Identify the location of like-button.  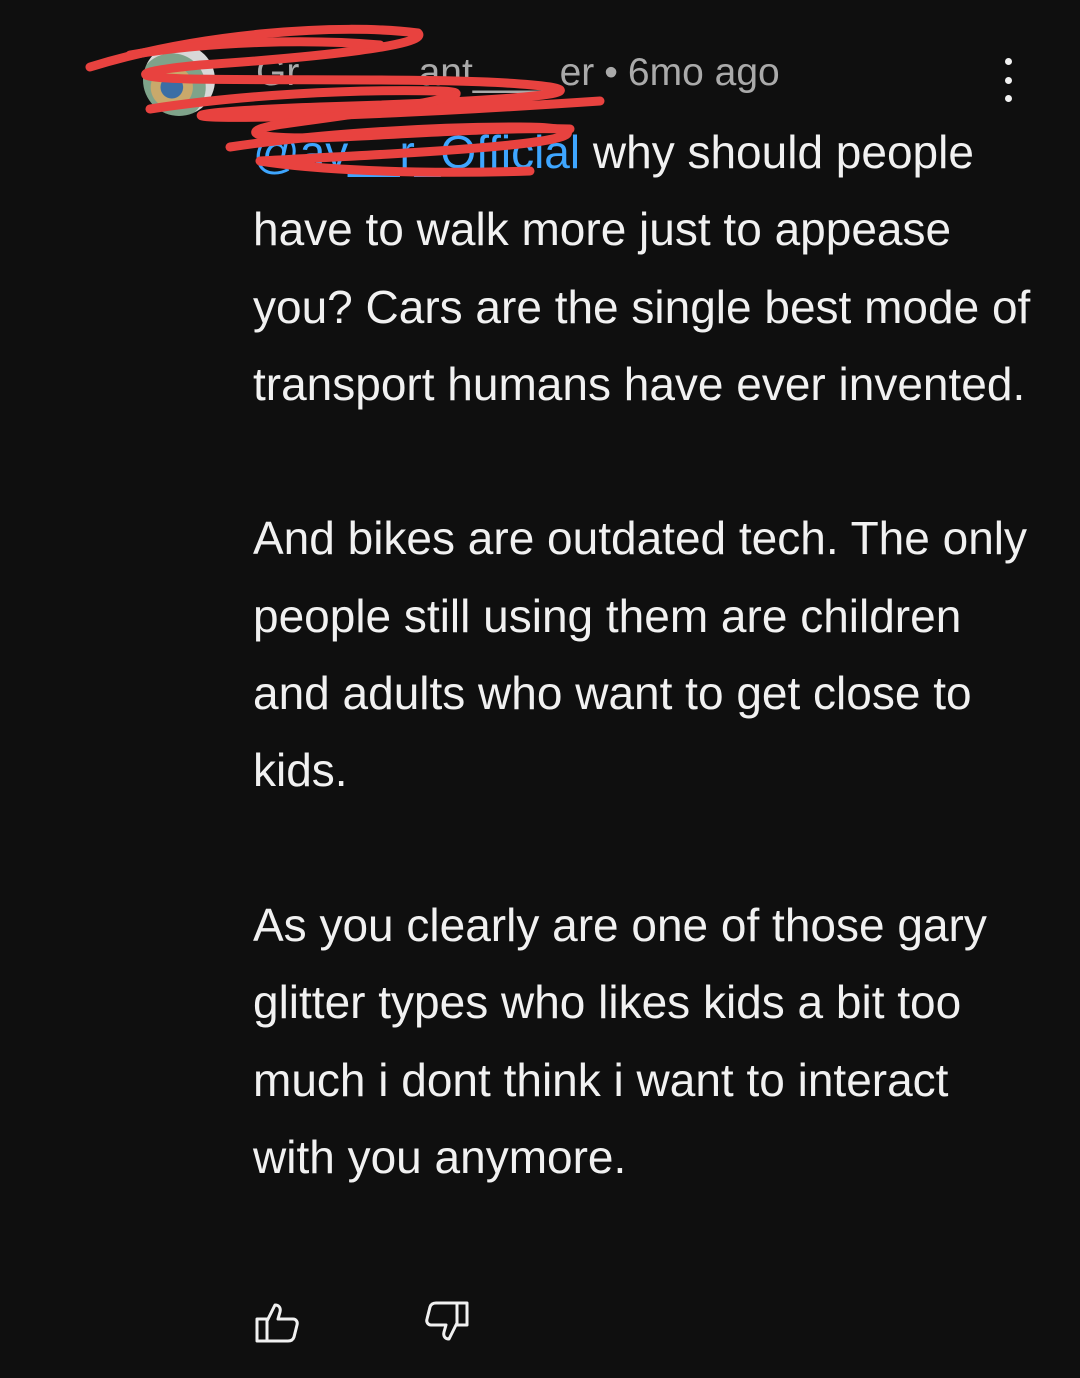
(277, 1322).